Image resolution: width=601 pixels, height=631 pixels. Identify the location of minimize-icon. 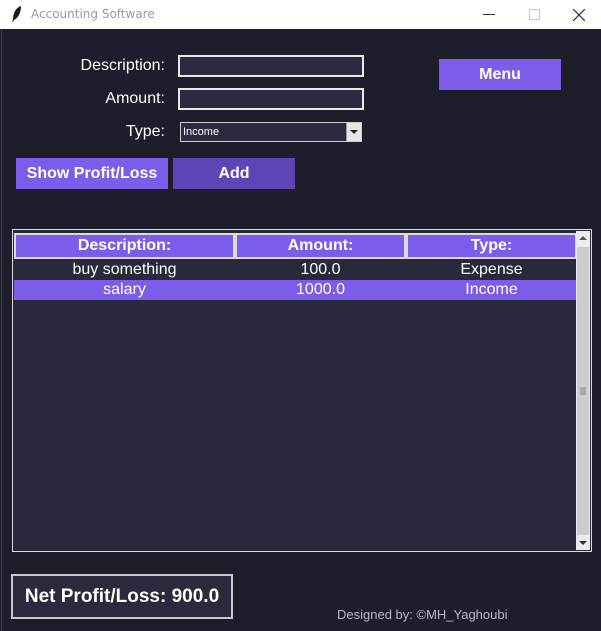
(489, 14).